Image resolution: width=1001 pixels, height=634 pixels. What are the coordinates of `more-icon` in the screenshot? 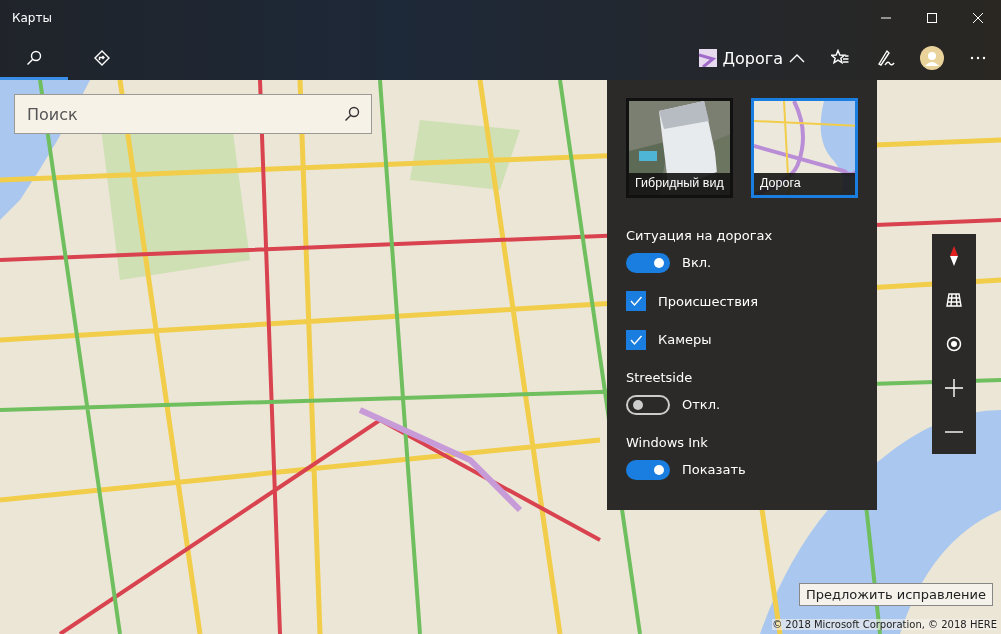 It's located at (978, 58).